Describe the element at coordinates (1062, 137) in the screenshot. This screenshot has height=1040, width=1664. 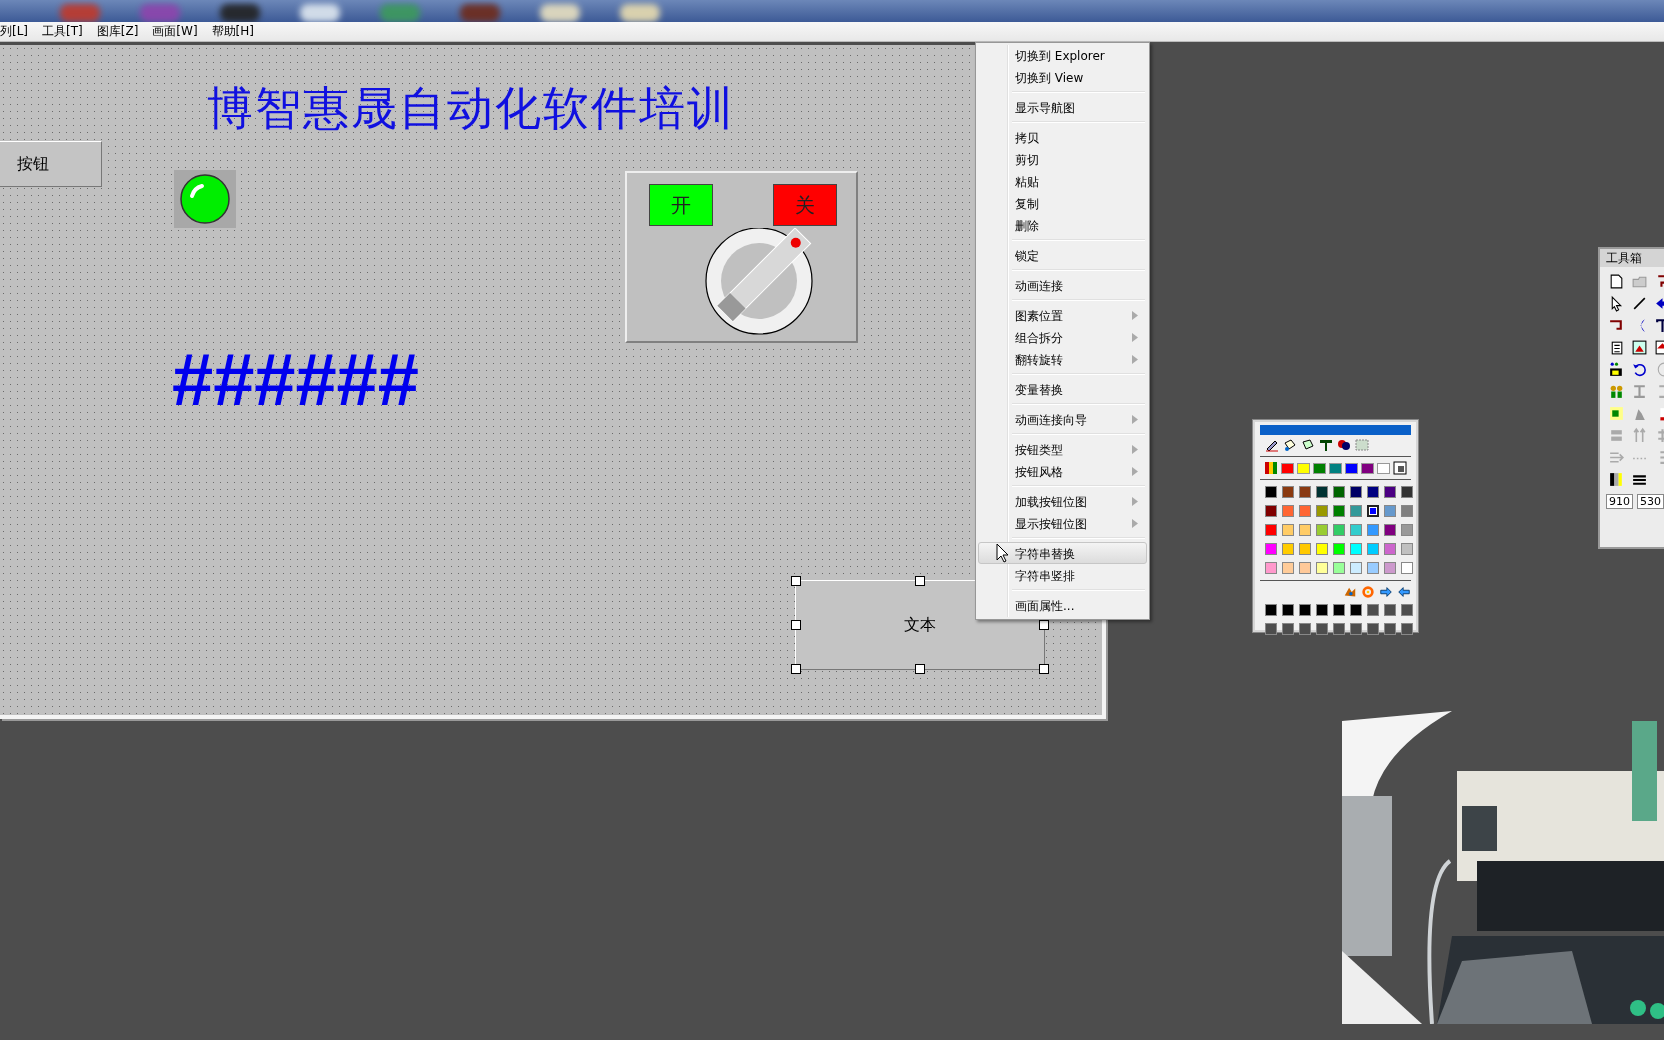
I see `context-menu-item: 拷贝` at that location.